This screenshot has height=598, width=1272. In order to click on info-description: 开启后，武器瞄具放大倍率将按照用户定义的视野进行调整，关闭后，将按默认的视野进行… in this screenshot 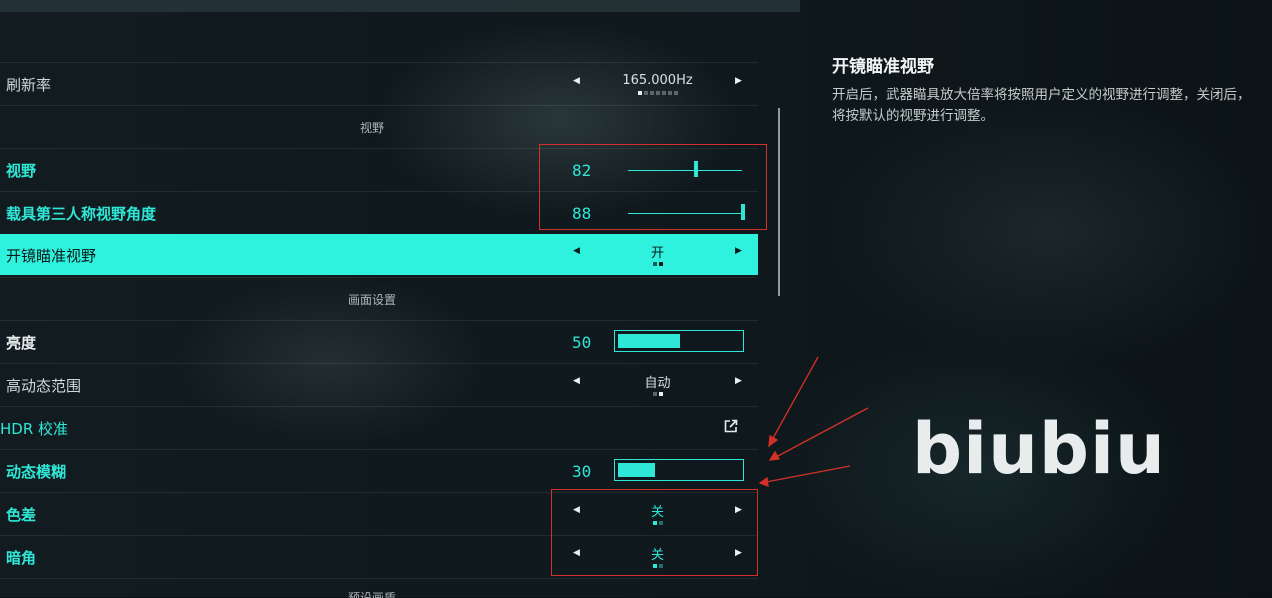, I will do `click(1041, 105)`.